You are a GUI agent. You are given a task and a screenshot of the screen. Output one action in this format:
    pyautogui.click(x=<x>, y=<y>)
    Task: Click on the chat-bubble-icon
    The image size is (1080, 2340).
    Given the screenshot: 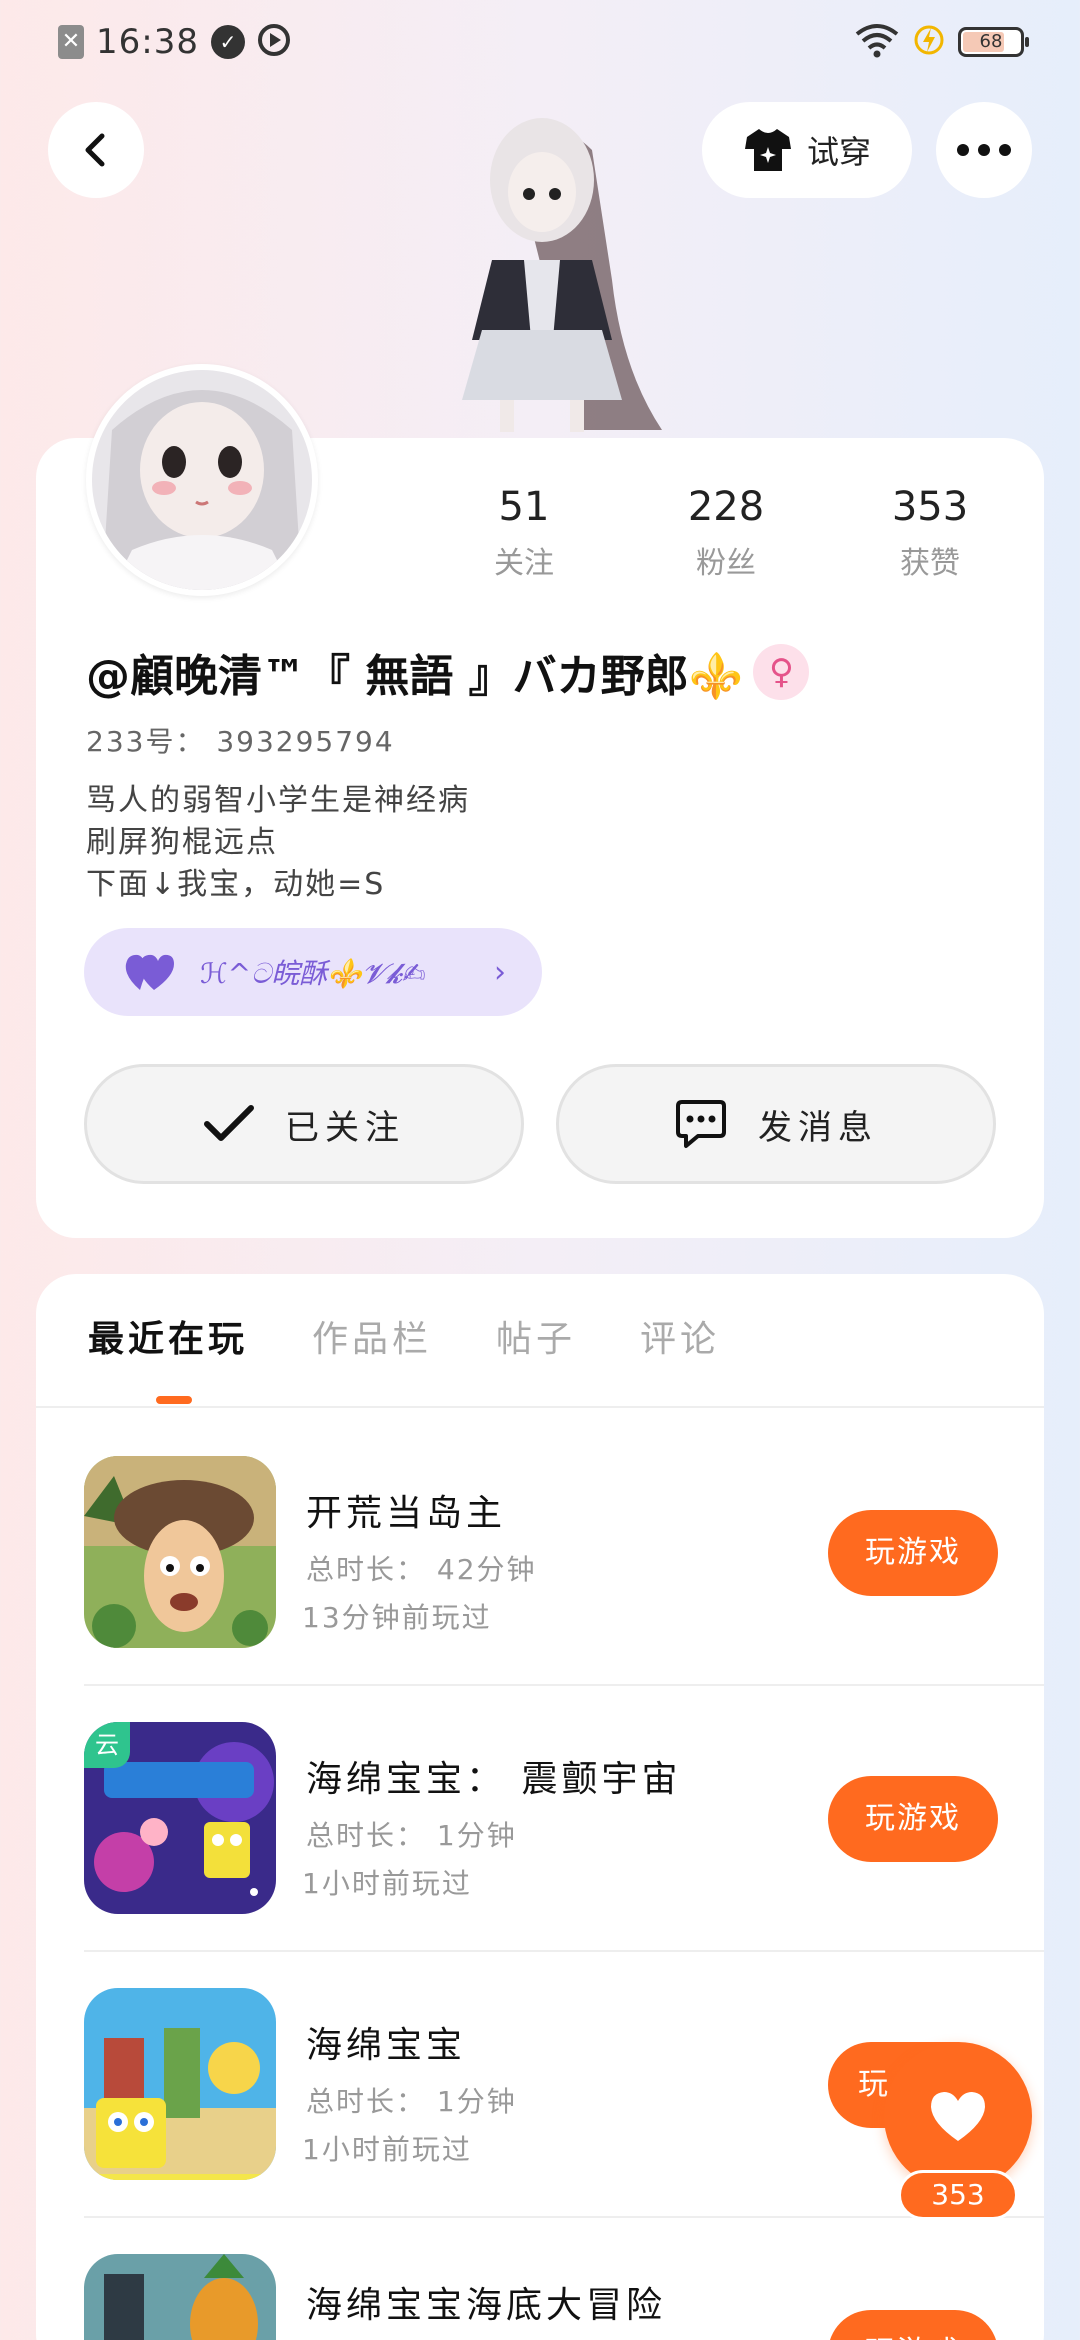 What is the action you would take?
    pyautogui.click(x=701, y=1124)
    